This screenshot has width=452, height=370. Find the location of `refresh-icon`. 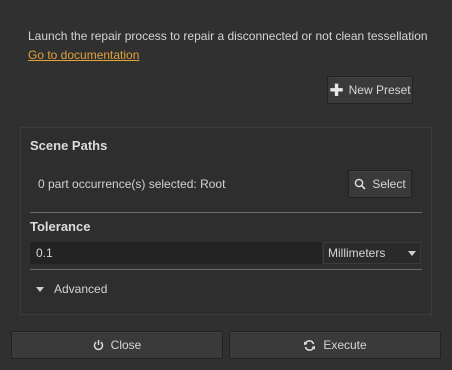

refresh-icon is located at coordinates (310, 345).